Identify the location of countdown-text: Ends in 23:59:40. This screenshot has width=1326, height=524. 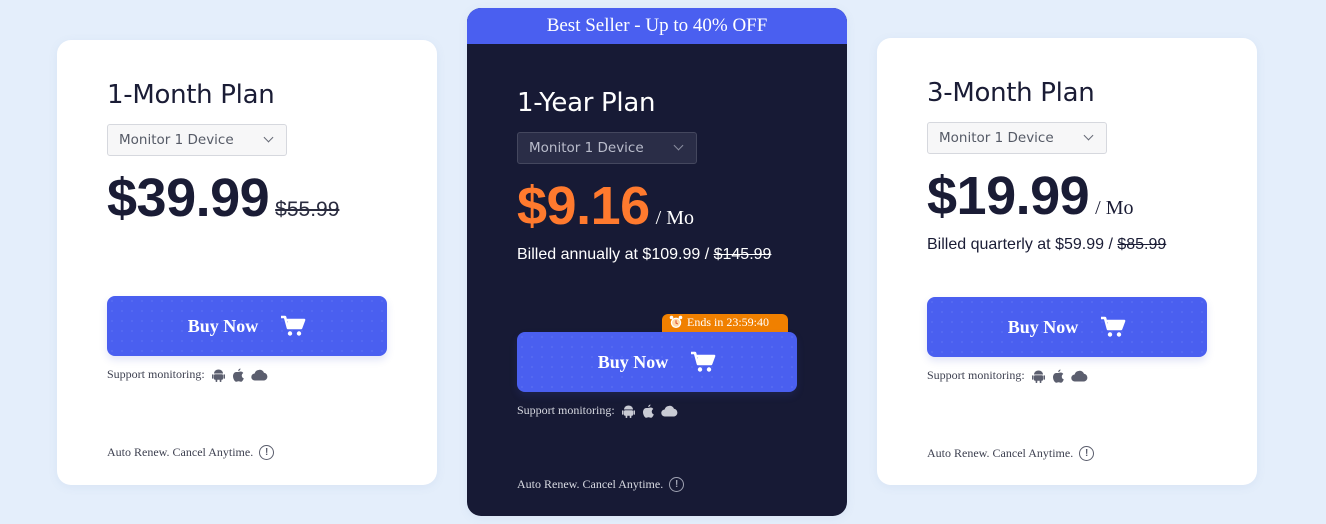
(728, 321).